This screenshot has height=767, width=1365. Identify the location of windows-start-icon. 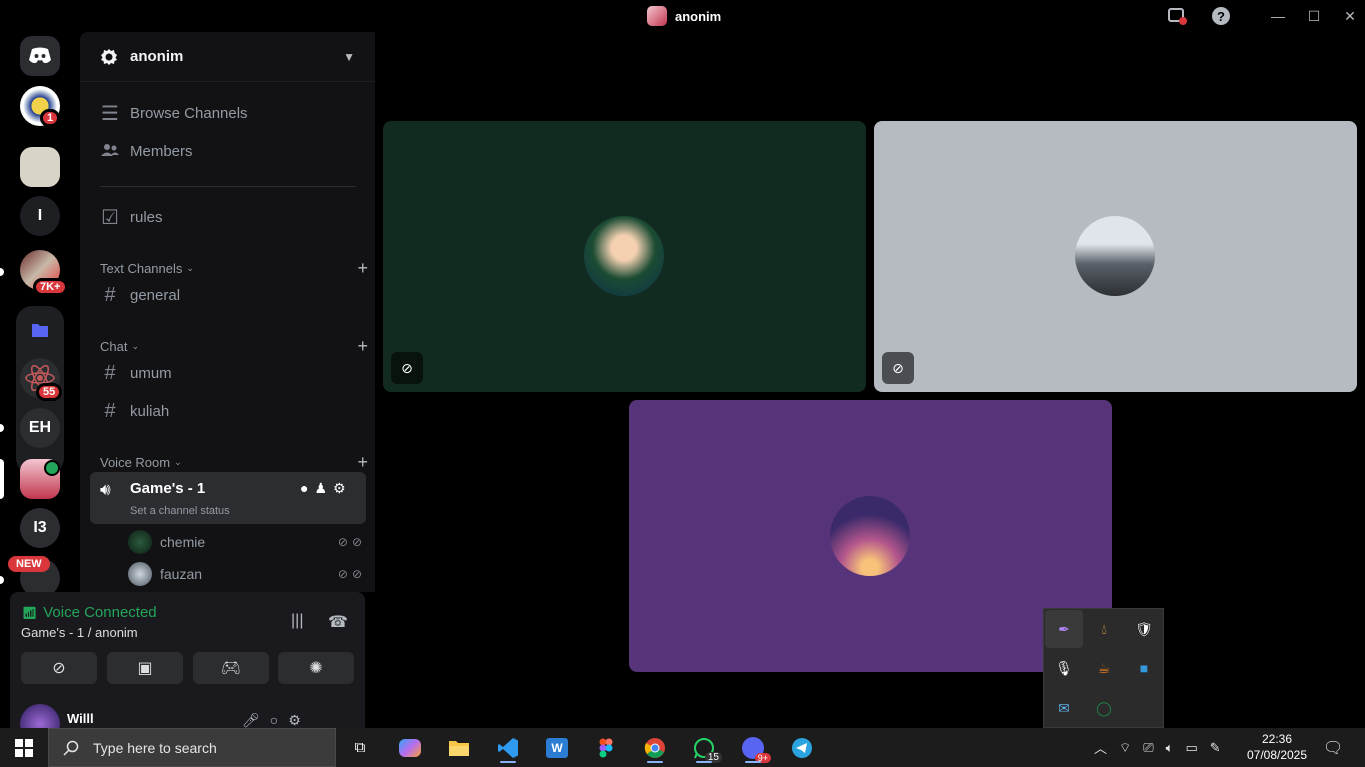
(24, 747).